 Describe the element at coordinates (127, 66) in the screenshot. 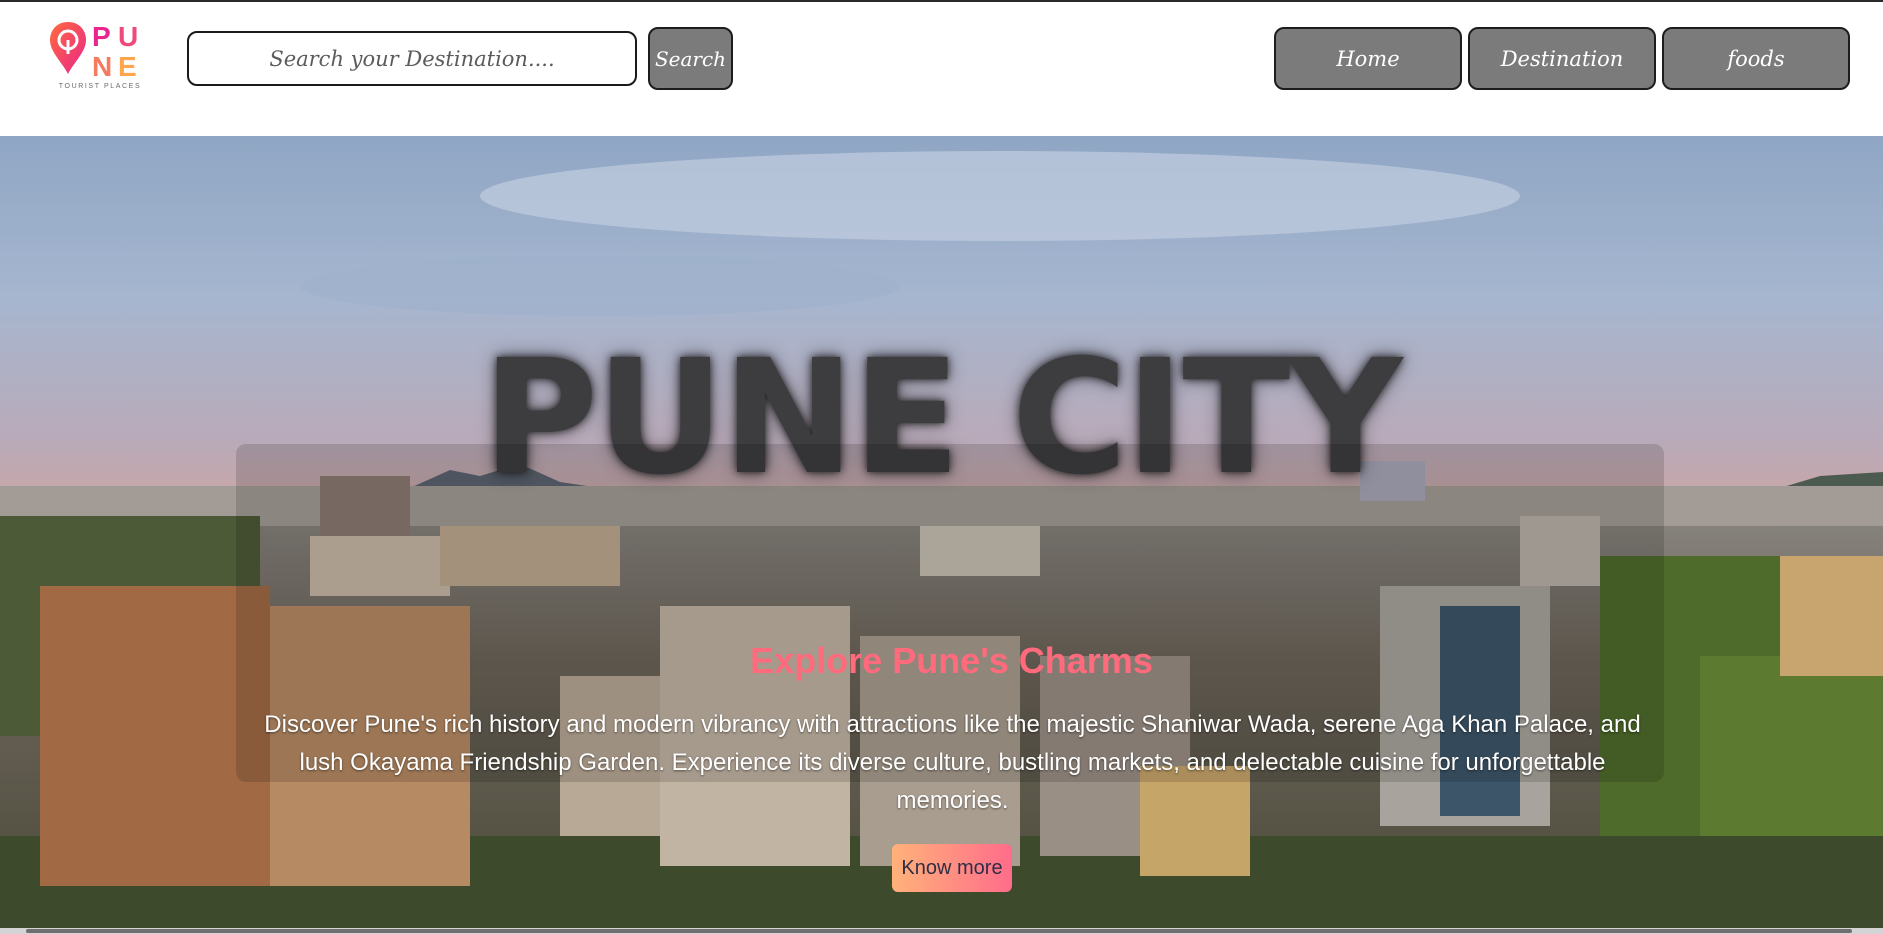

I see `logo-letter-e: E` at that location.